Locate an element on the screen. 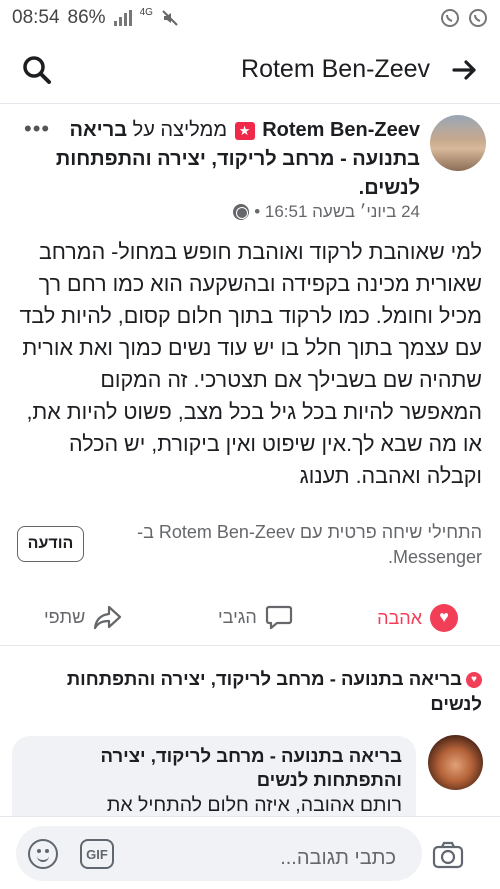  post-meta: 24 ביוני׳ בשעה 16:51 • is located at coordinates (326, 212).